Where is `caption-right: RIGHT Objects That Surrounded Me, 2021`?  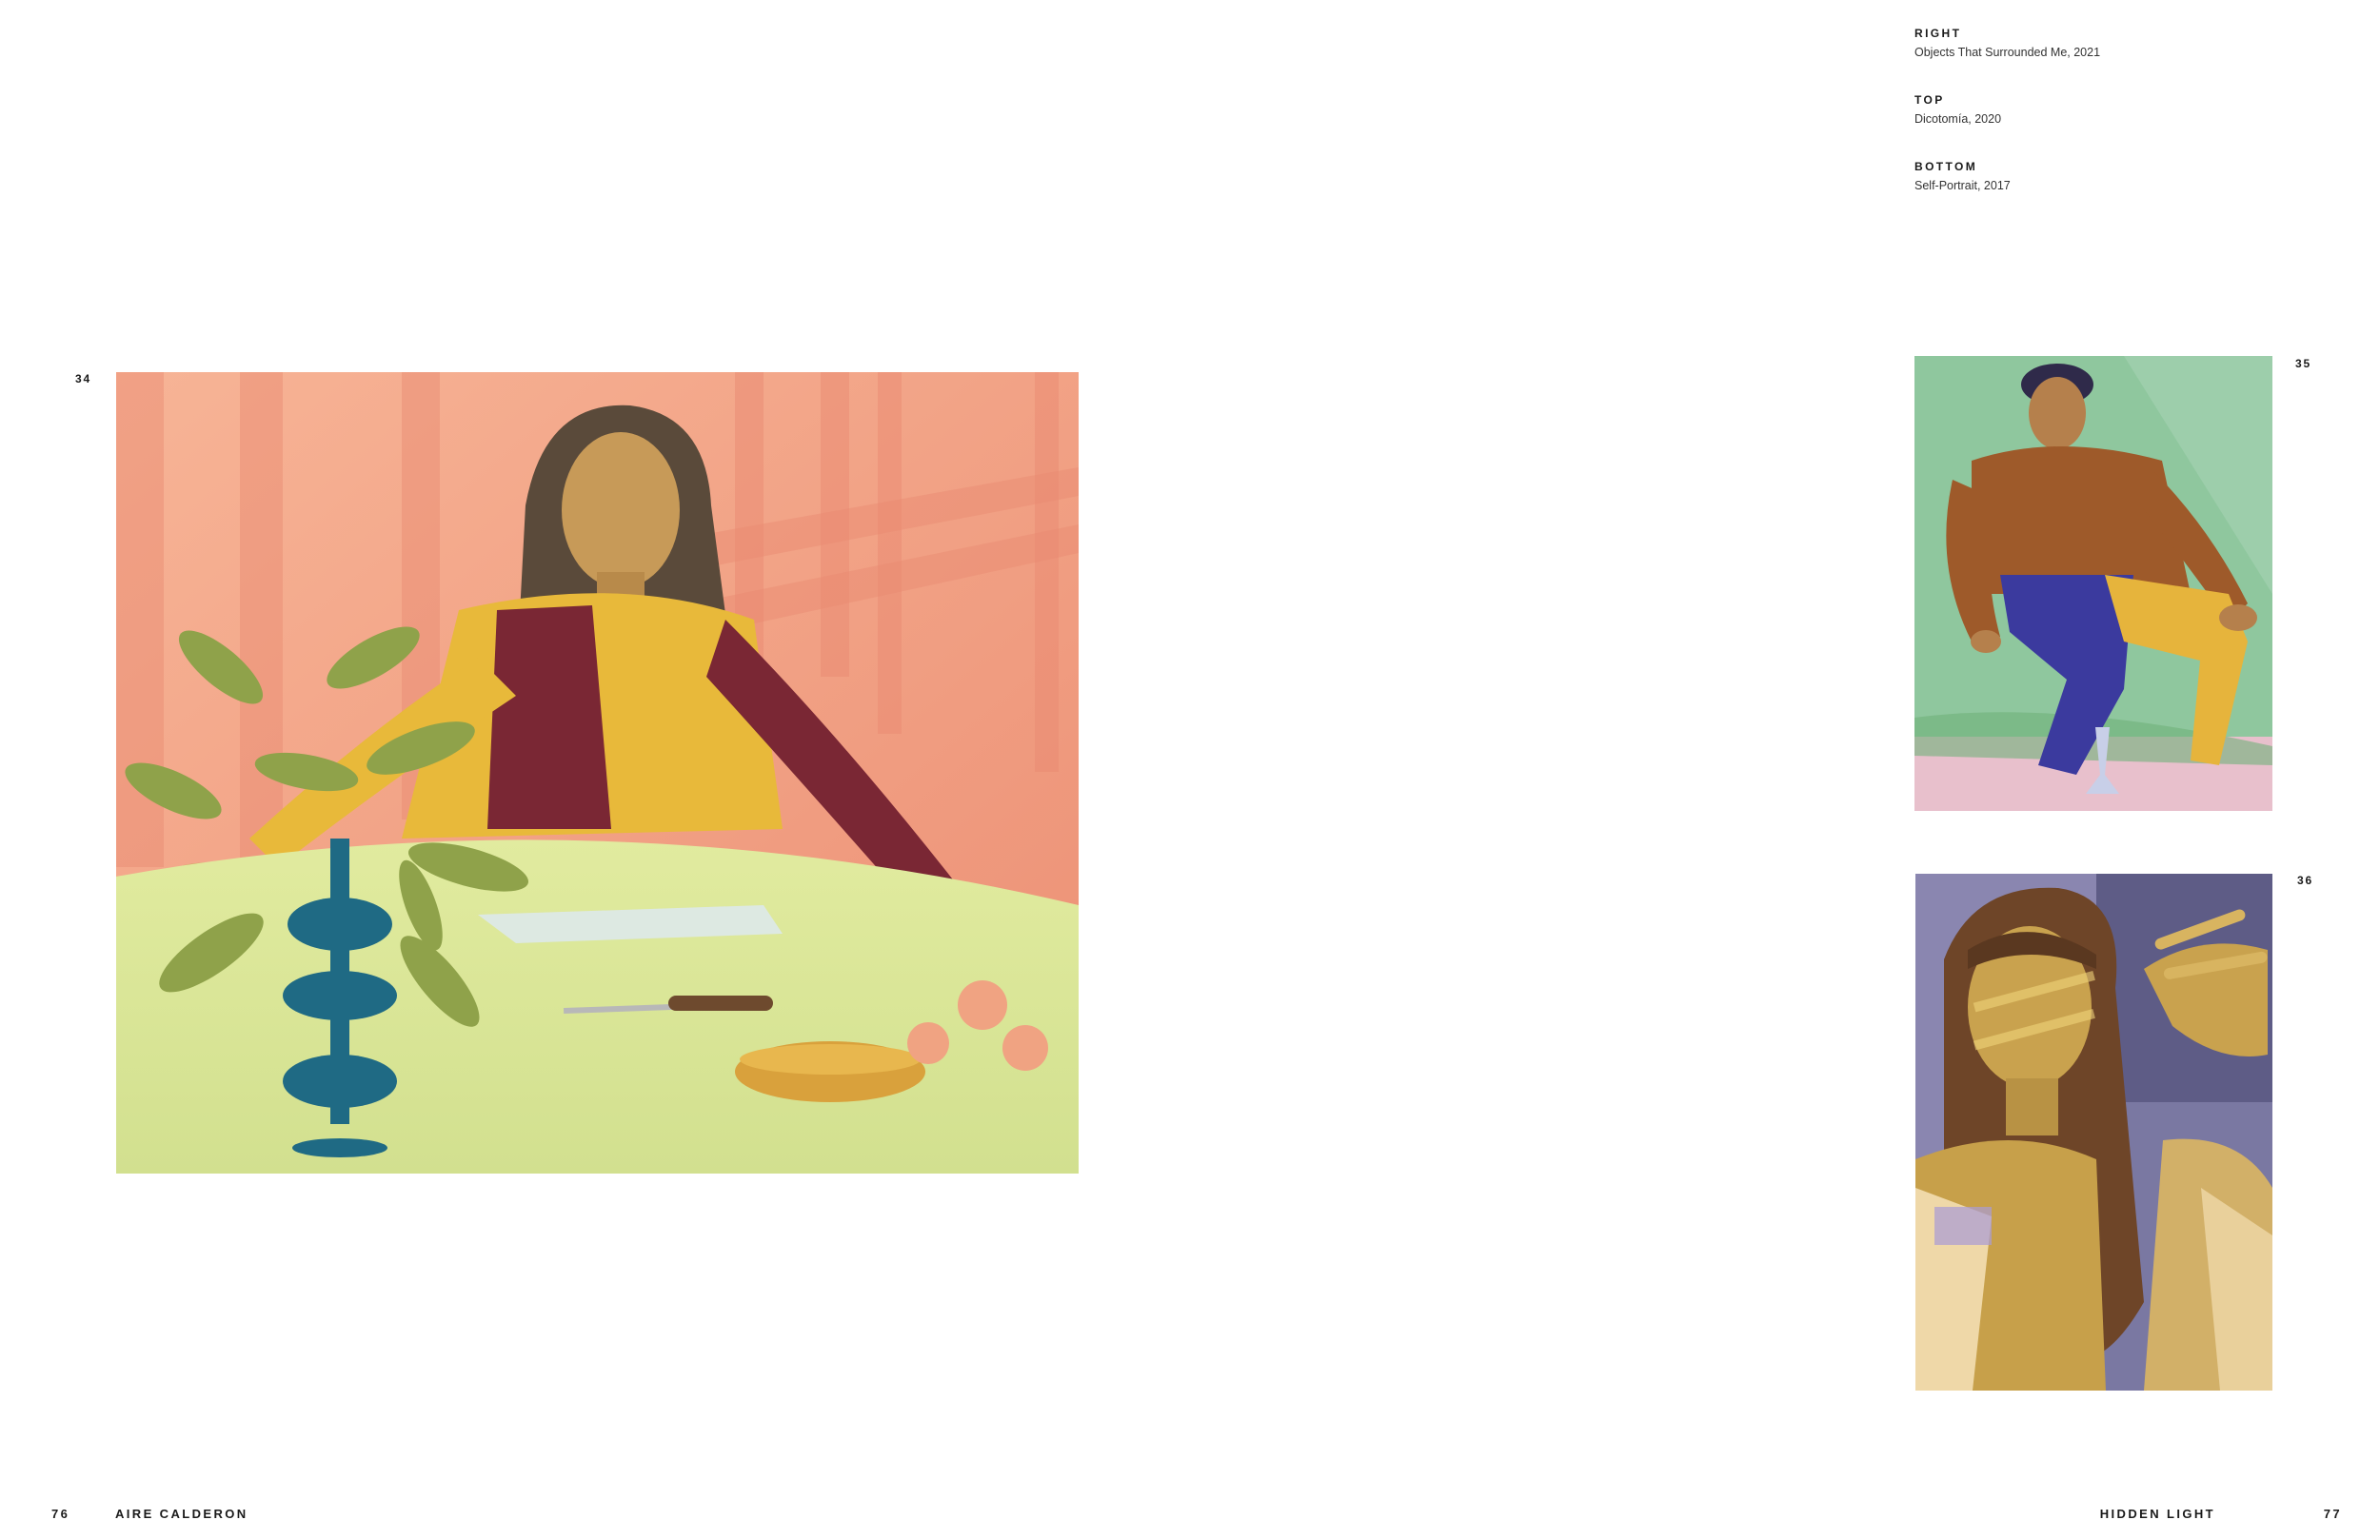 caption-right: RIGHT Objects That Surrounded Me, 2021 is located at coordinates (2104, 42).